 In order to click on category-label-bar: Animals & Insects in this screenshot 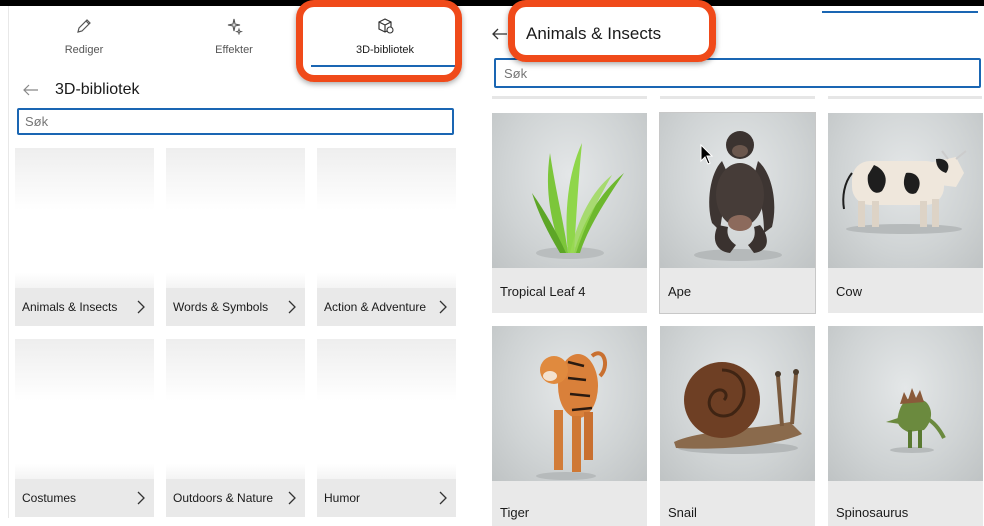, I will do `click(84, 307)`.